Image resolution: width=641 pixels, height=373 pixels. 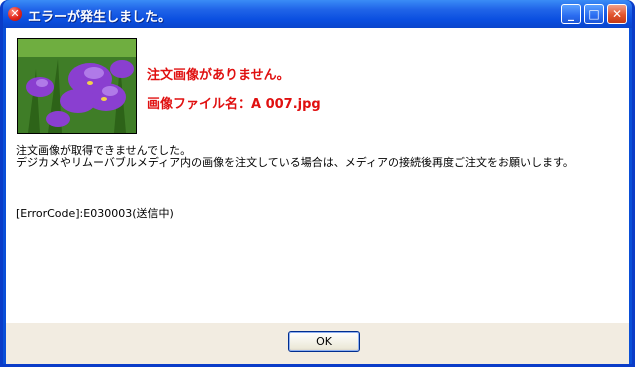 I want to click on minimize-button: _, so click(x=571, y=14).